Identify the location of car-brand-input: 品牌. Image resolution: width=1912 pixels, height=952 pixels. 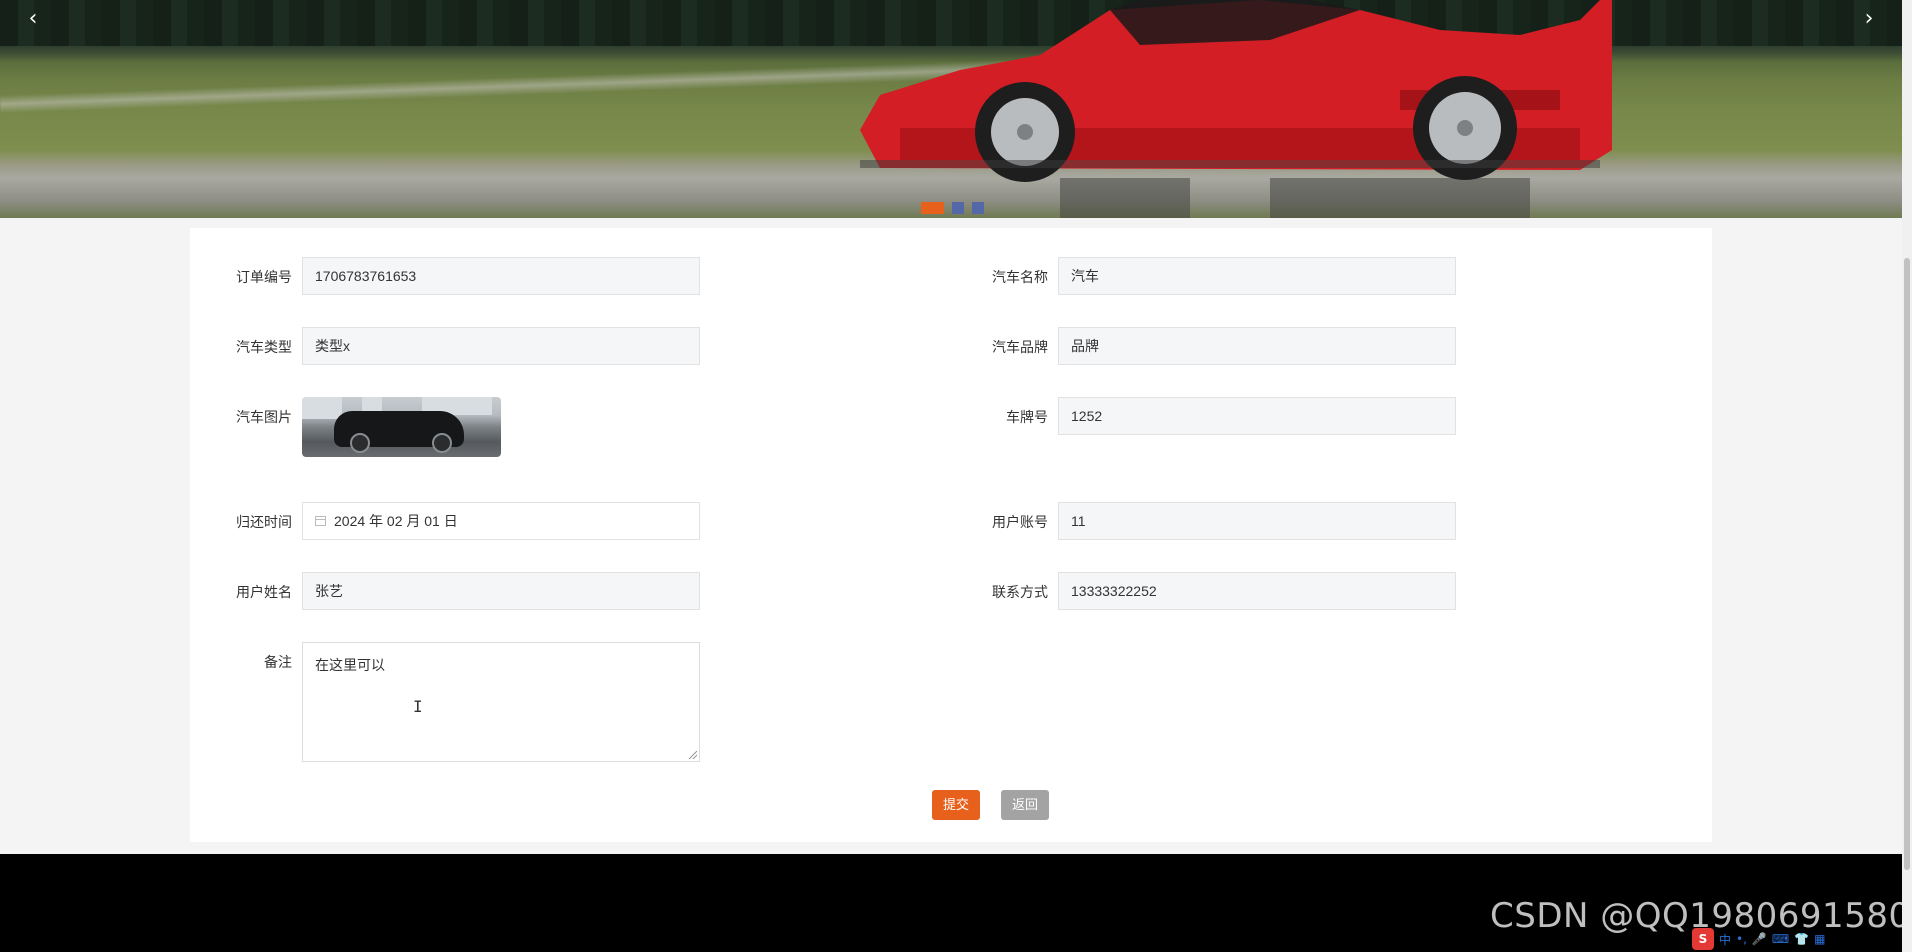
(1257, 346).